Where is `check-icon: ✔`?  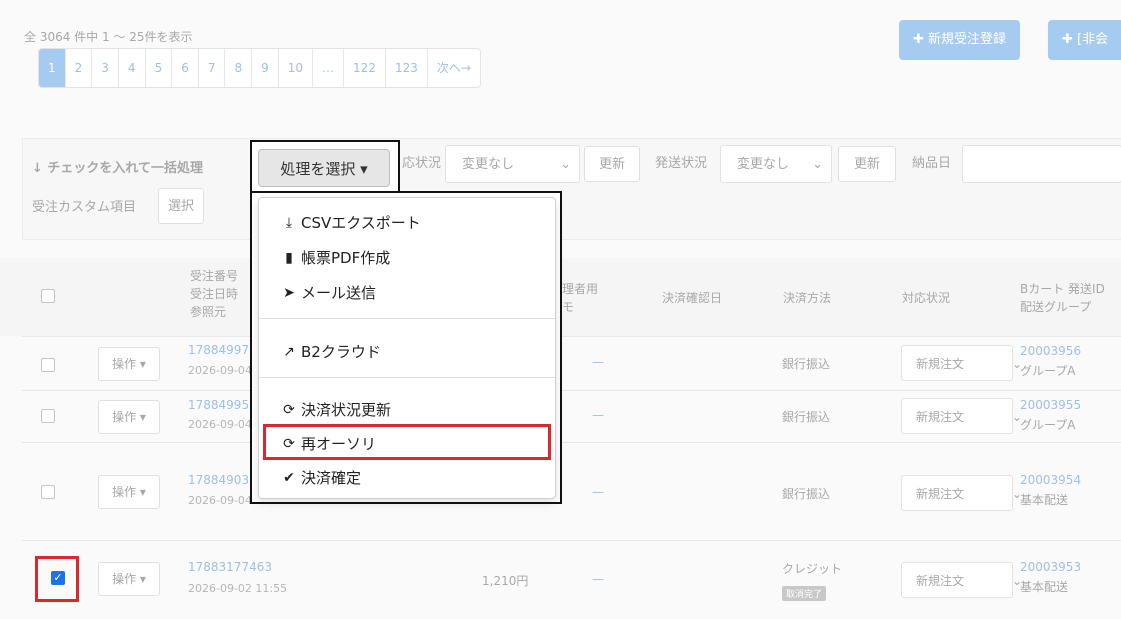 check-icon: ✔ is located at coordinates (289, 477).